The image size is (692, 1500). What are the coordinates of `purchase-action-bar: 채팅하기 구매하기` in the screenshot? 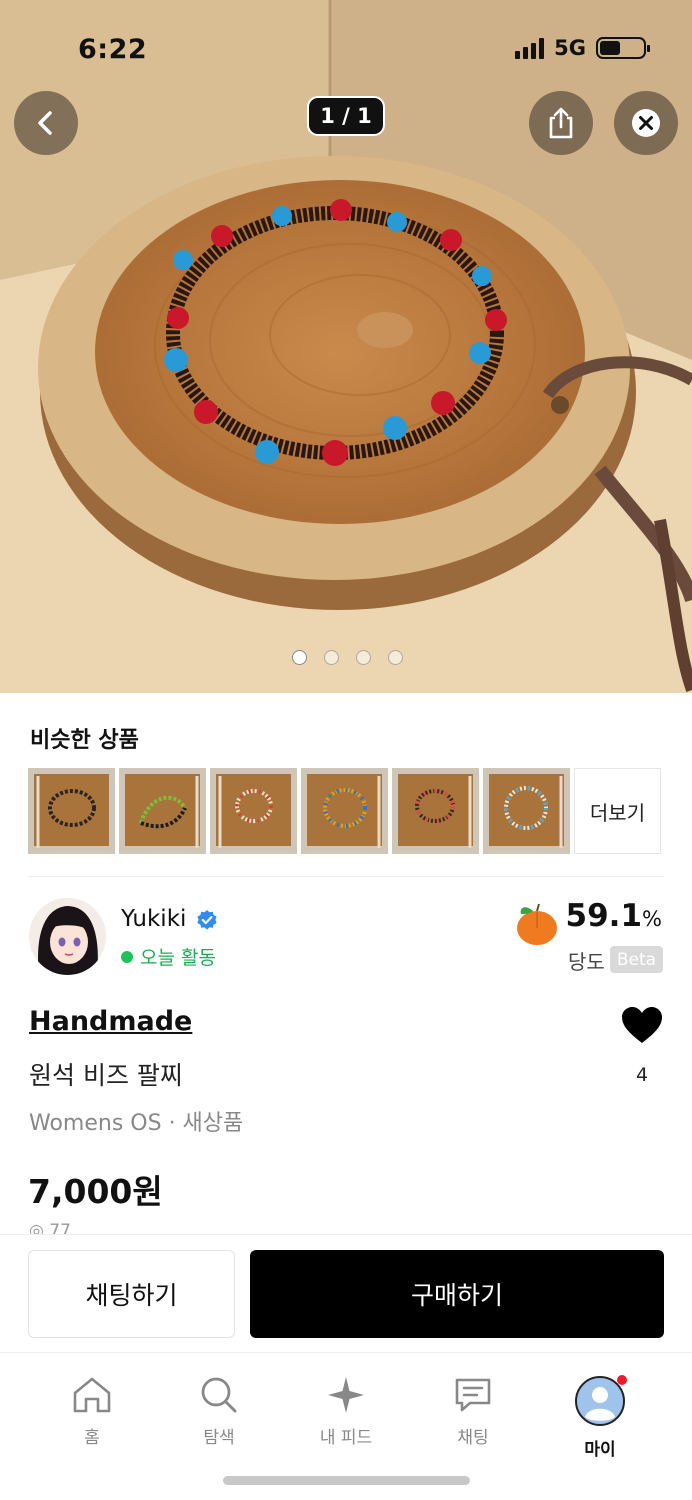 It's located at (346, 1293).